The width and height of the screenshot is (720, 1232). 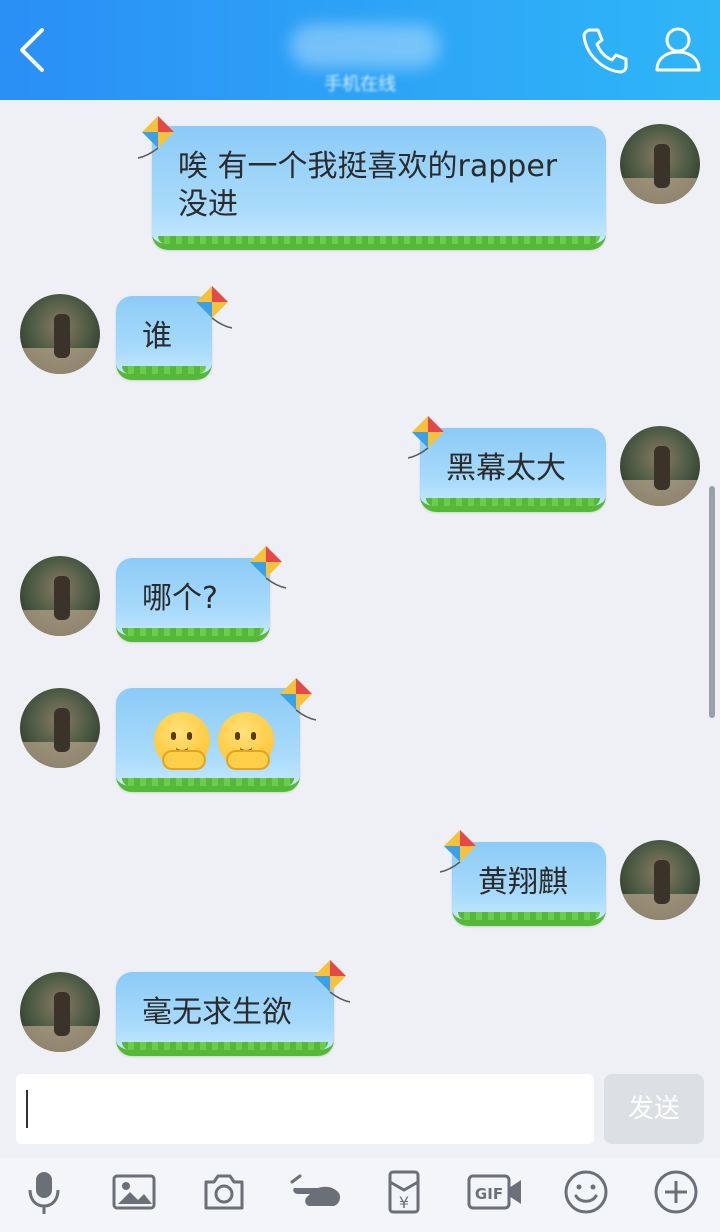 I want to click on text-caret, so click(x=27, y=1109).